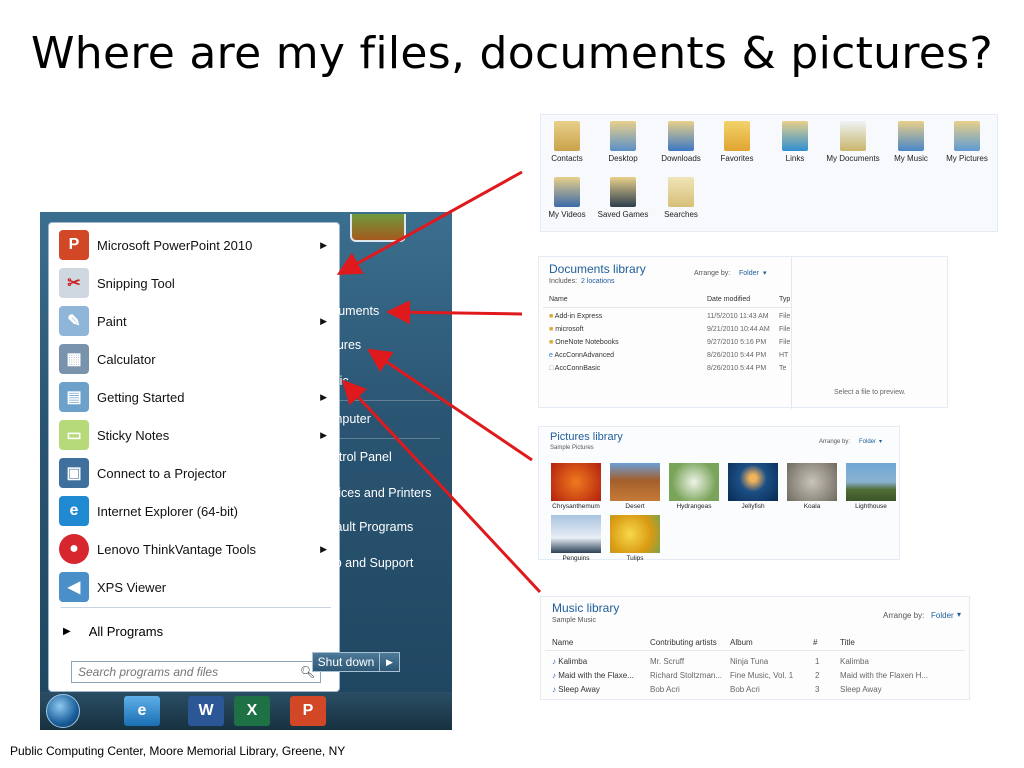 The width and height of the screenshot is (1024, 768). Describe the element at coordinates (623, 136) in the screenshot. I see `desktop-folder-icon` at that location.